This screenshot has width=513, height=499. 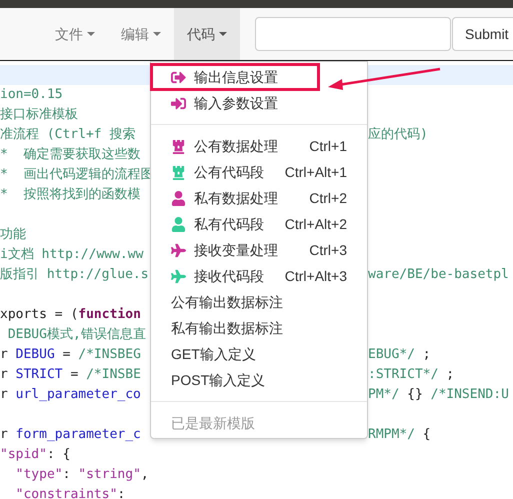 I want to click on code-text: r STRICT = /*INSBE, so click(x=70, y=375).